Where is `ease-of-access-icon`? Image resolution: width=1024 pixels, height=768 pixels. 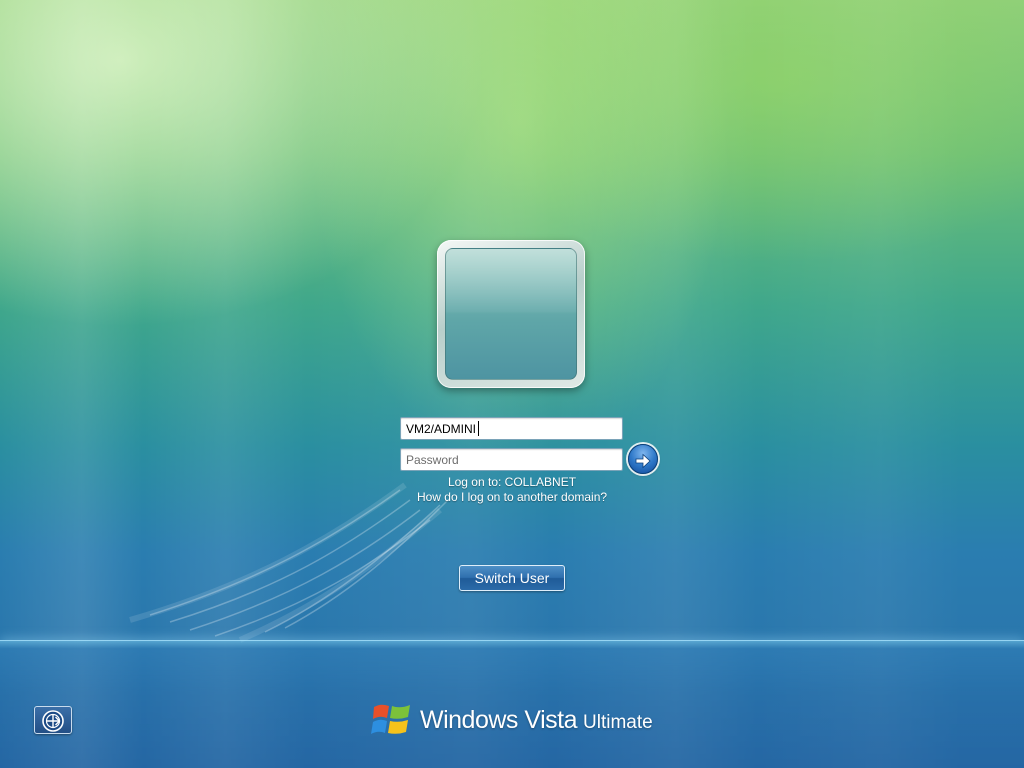 ease-of-access-icon is located at coordinates (53, 721).